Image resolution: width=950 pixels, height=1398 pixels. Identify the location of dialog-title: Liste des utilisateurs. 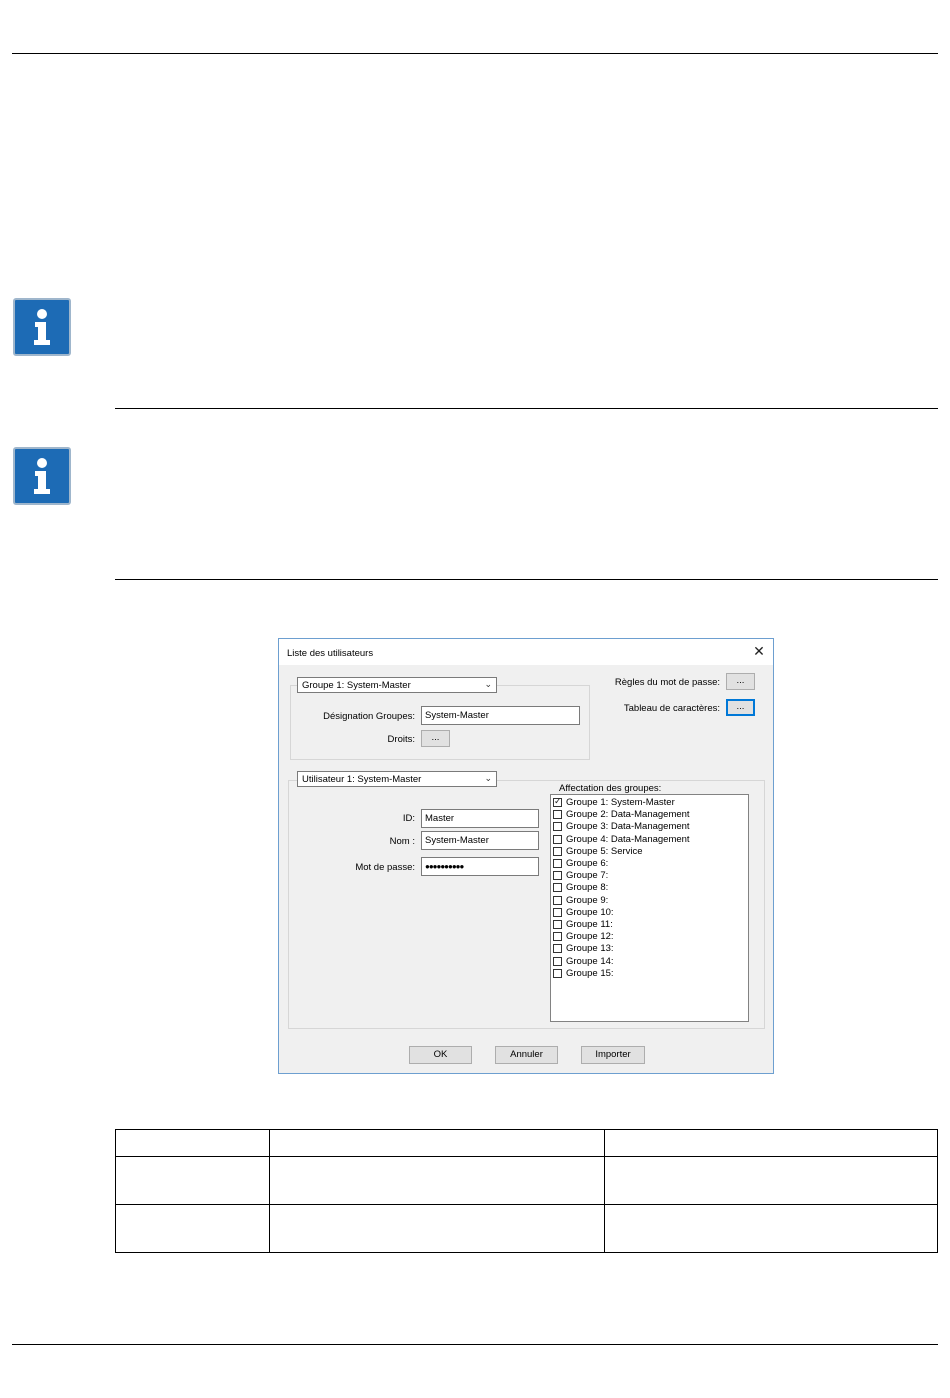
(330, 653).